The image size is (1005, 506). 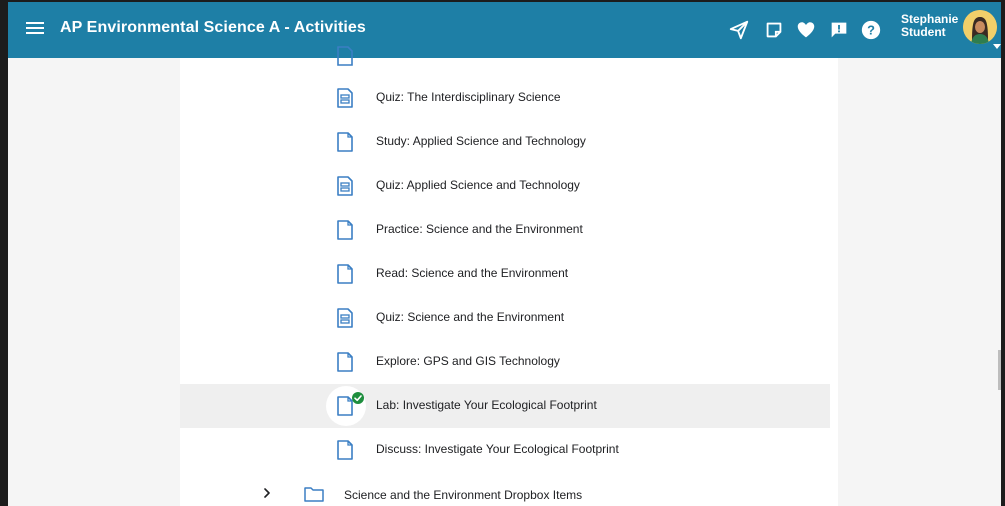 I want to click on activity-label: Study: Applied Science and Technology, so click(x=481, y=141).